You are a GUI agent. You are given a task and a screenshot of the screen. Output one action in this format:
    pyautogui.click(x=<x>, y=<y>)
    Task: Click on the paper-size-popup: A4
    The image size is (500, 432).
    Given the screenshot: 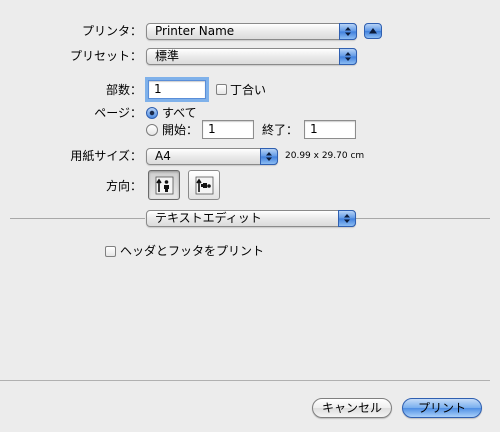 What is the action you would take?
    pyautogui.click(x=212, y=156)
    